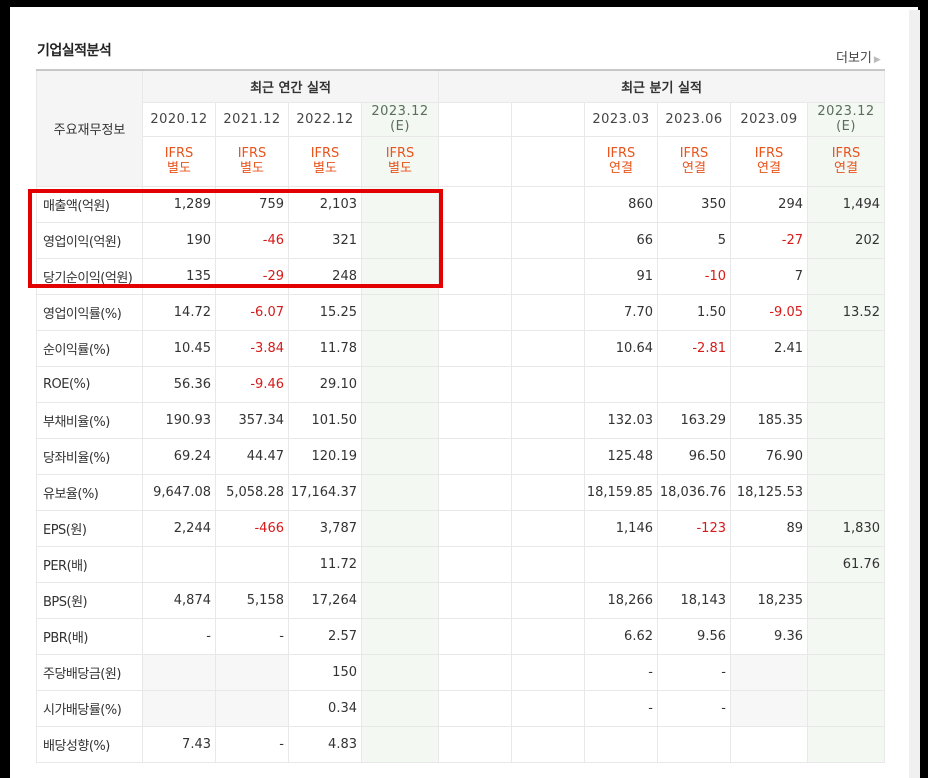 Image resolution: width=928 pixels, height=778 pixels. Describe the element at coordinates (846, 204) in the screenshot. I see `table-cell: 1,494` at that location.